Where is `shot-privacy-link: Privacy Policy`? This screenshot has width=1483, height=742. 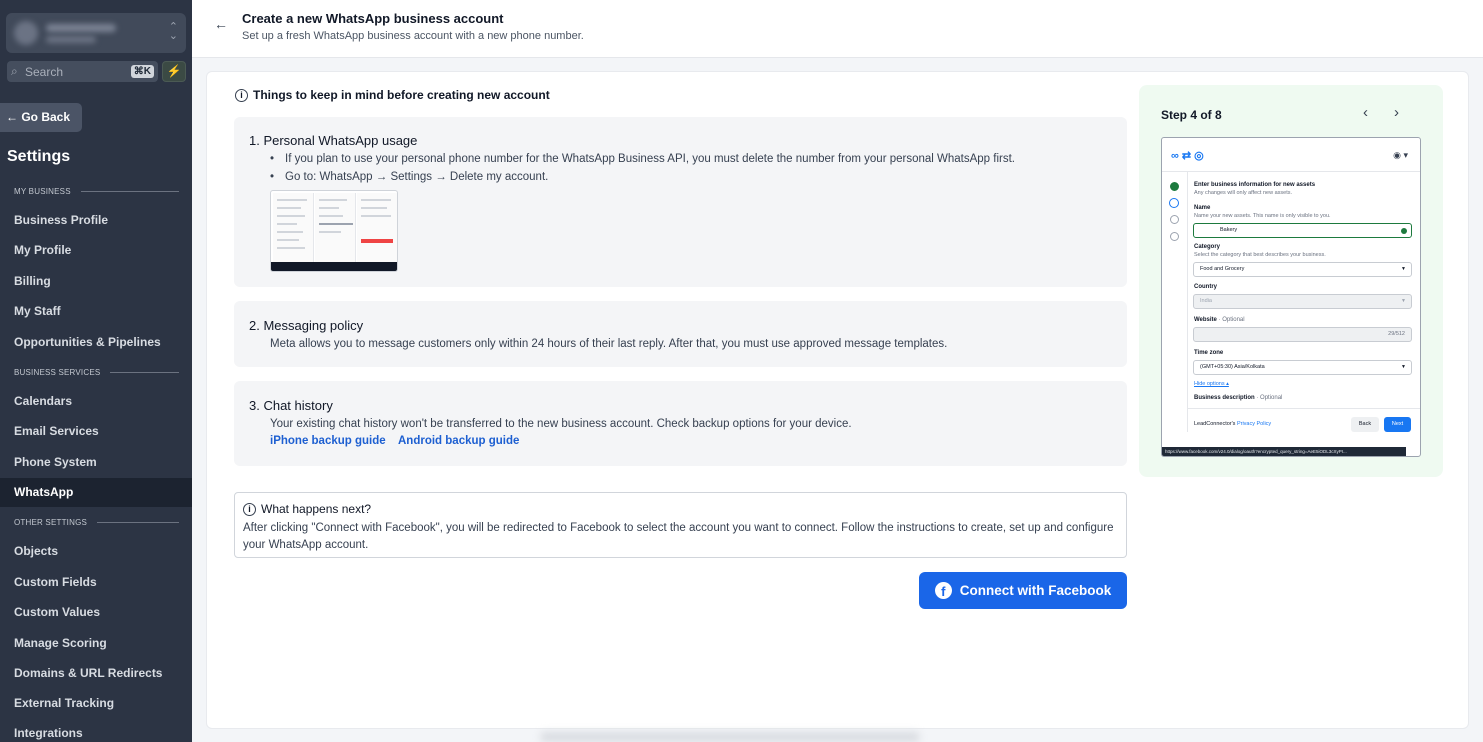
shot-privacy-link: Privacy Policy is located at coordinates (1254, 424).